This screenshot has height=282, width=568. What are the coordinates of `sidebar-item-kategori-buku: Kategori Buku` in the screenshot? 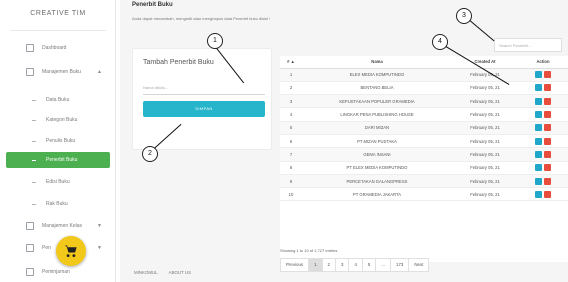 It's located at (58, 120).